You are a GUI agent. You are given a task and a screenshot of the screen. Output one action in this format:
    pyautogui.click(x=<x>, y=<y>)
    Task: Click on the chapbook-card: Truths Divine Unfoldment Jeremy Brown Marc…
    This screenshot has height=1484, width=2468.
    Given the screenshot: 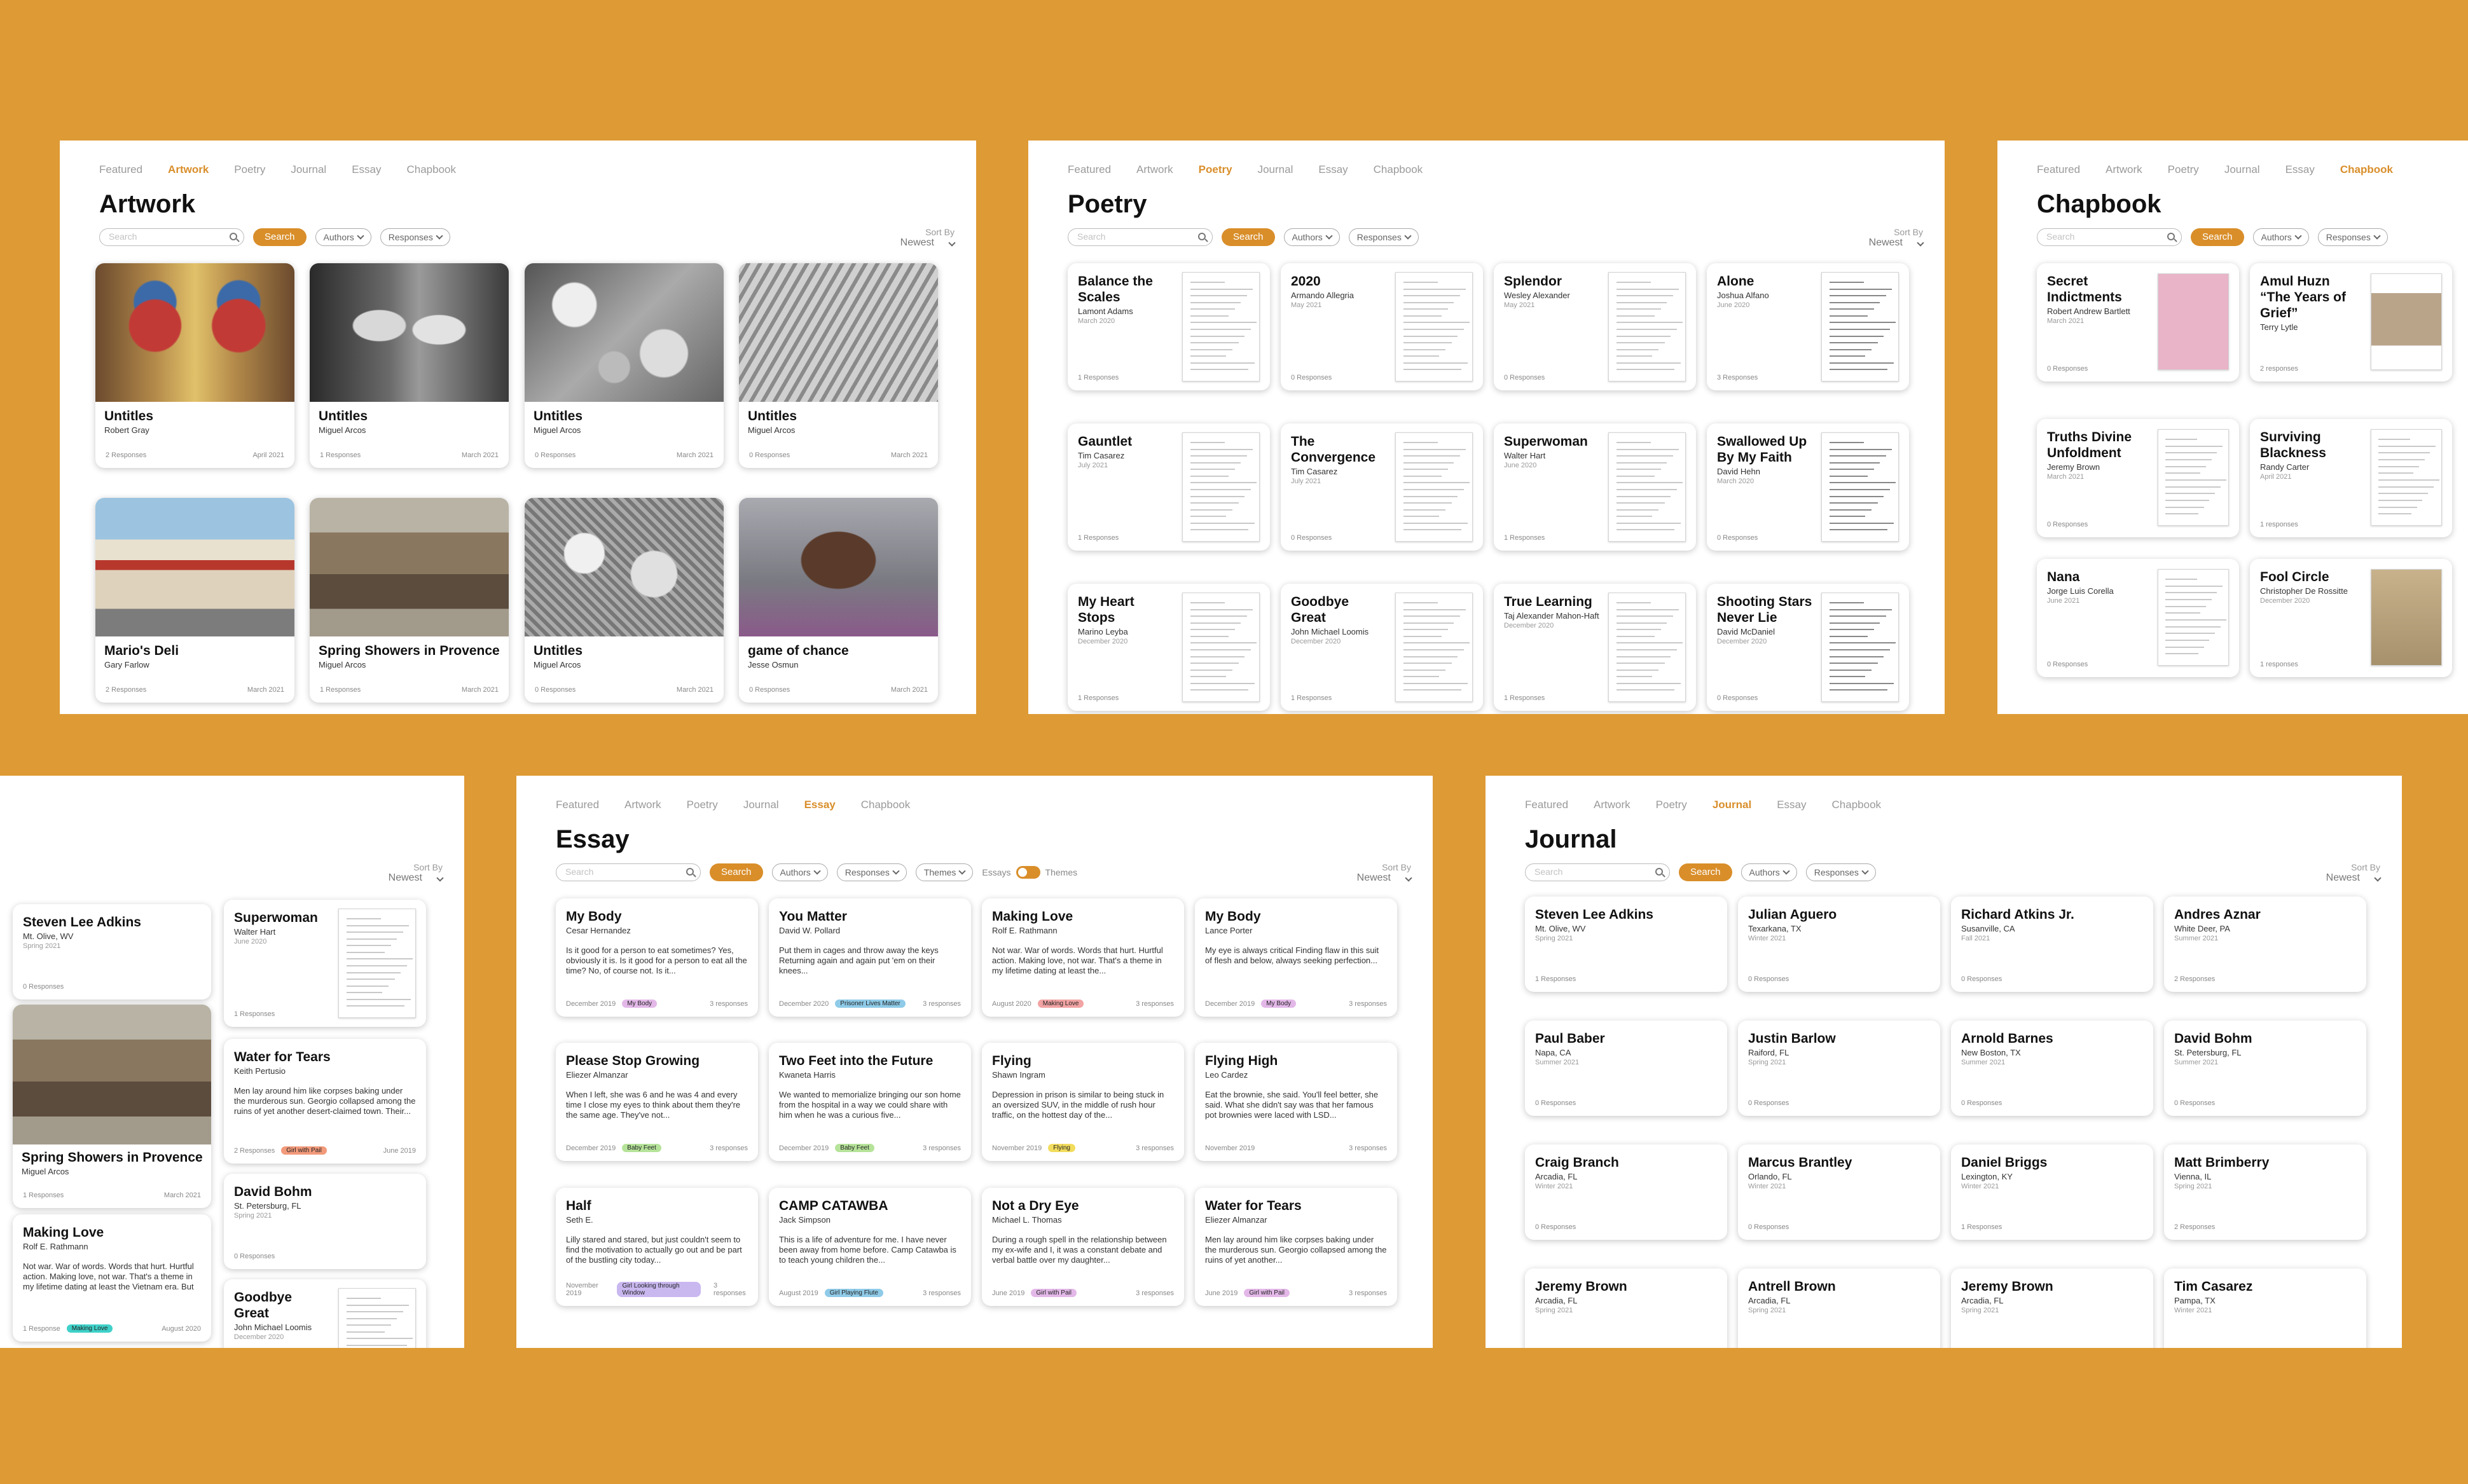 What is the action you would take?
    pyautogui.click(x=2138, y=478)
    